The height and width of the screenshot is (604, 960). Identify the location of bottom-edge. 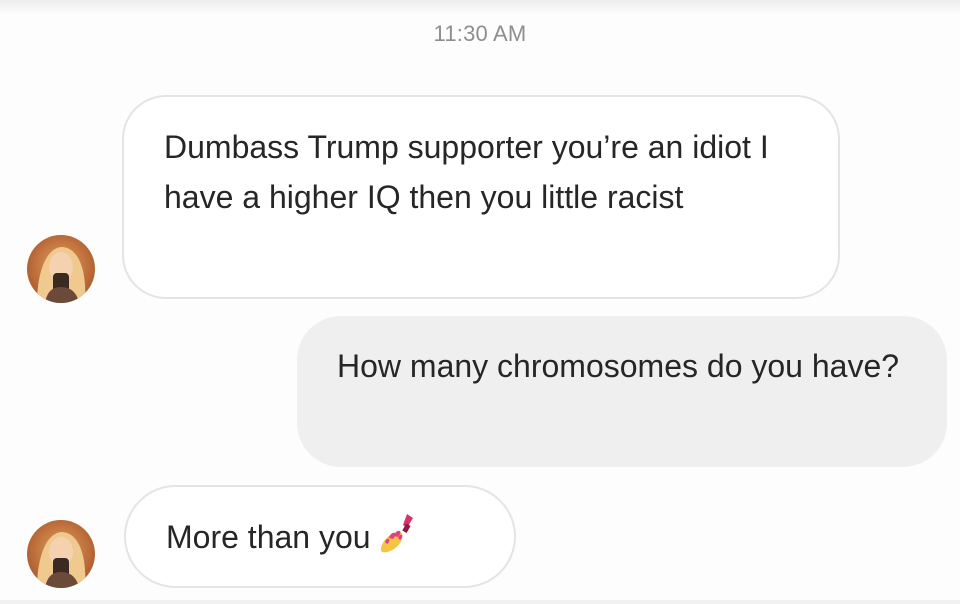
(480, 602).